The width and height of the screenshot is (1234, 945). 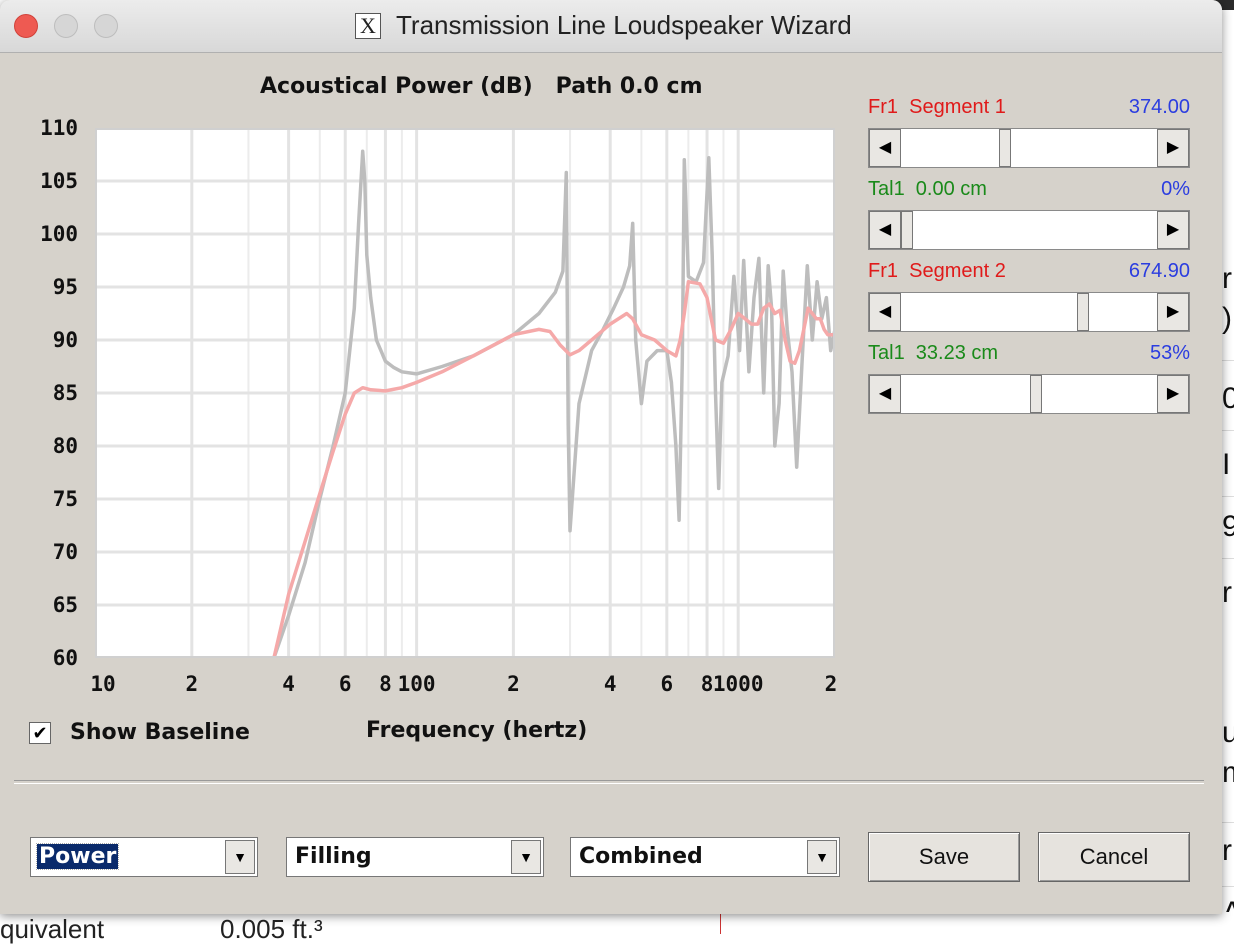 I want to click on y-tick-label: 105, so click(x=59, y=181).